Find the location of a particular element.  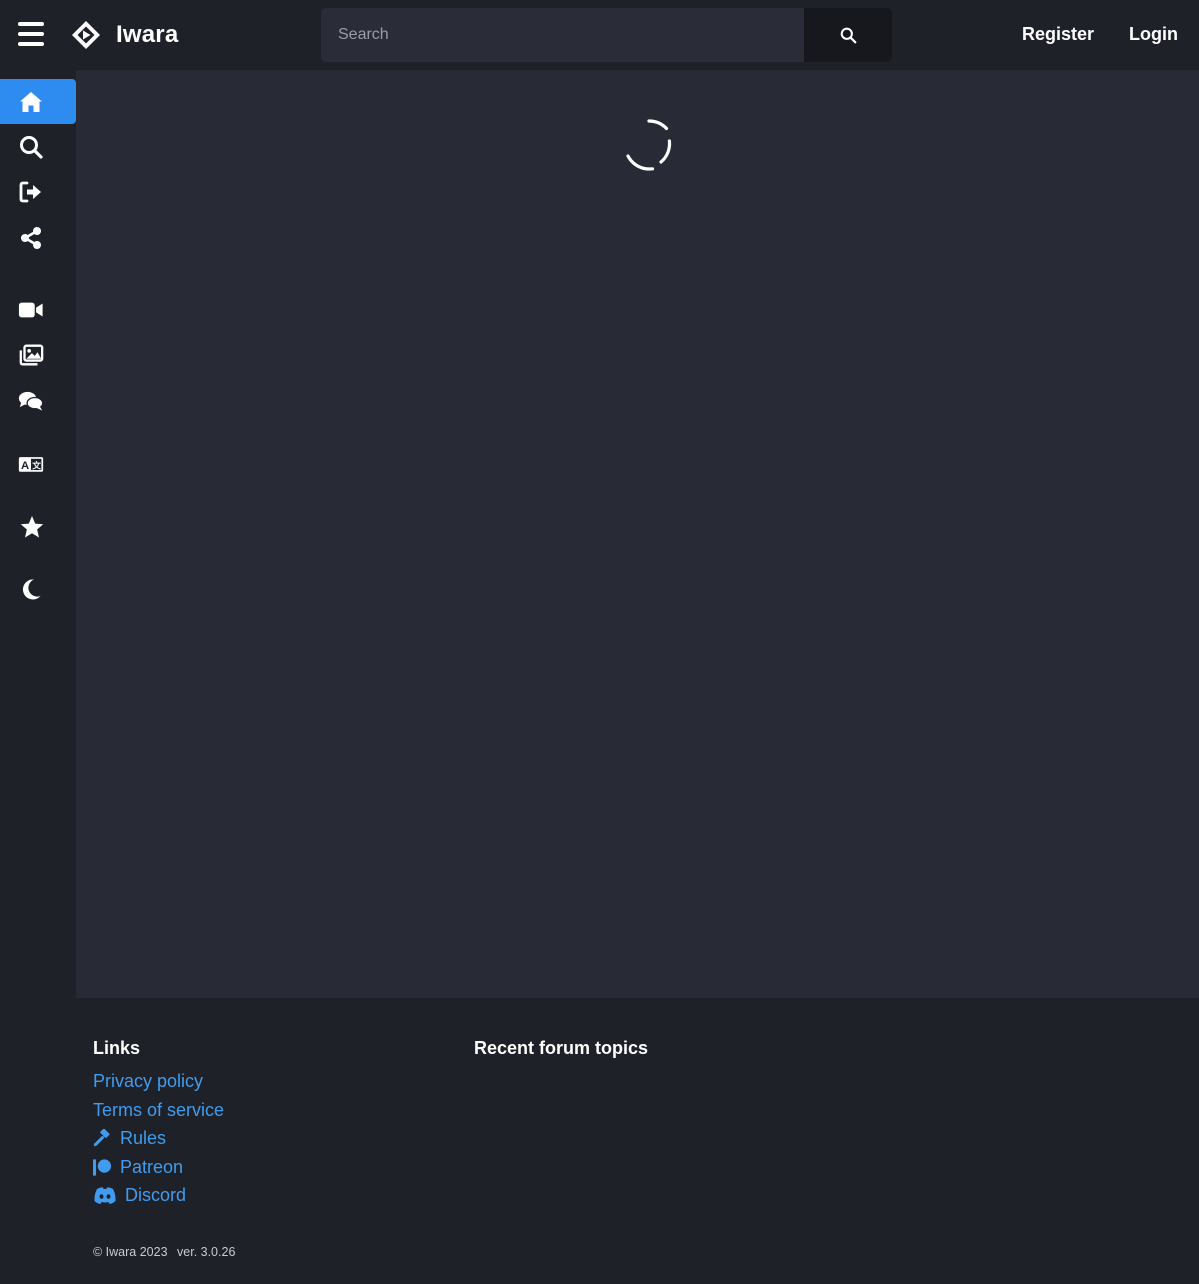

home-icon is located at coordinates (31, 101).